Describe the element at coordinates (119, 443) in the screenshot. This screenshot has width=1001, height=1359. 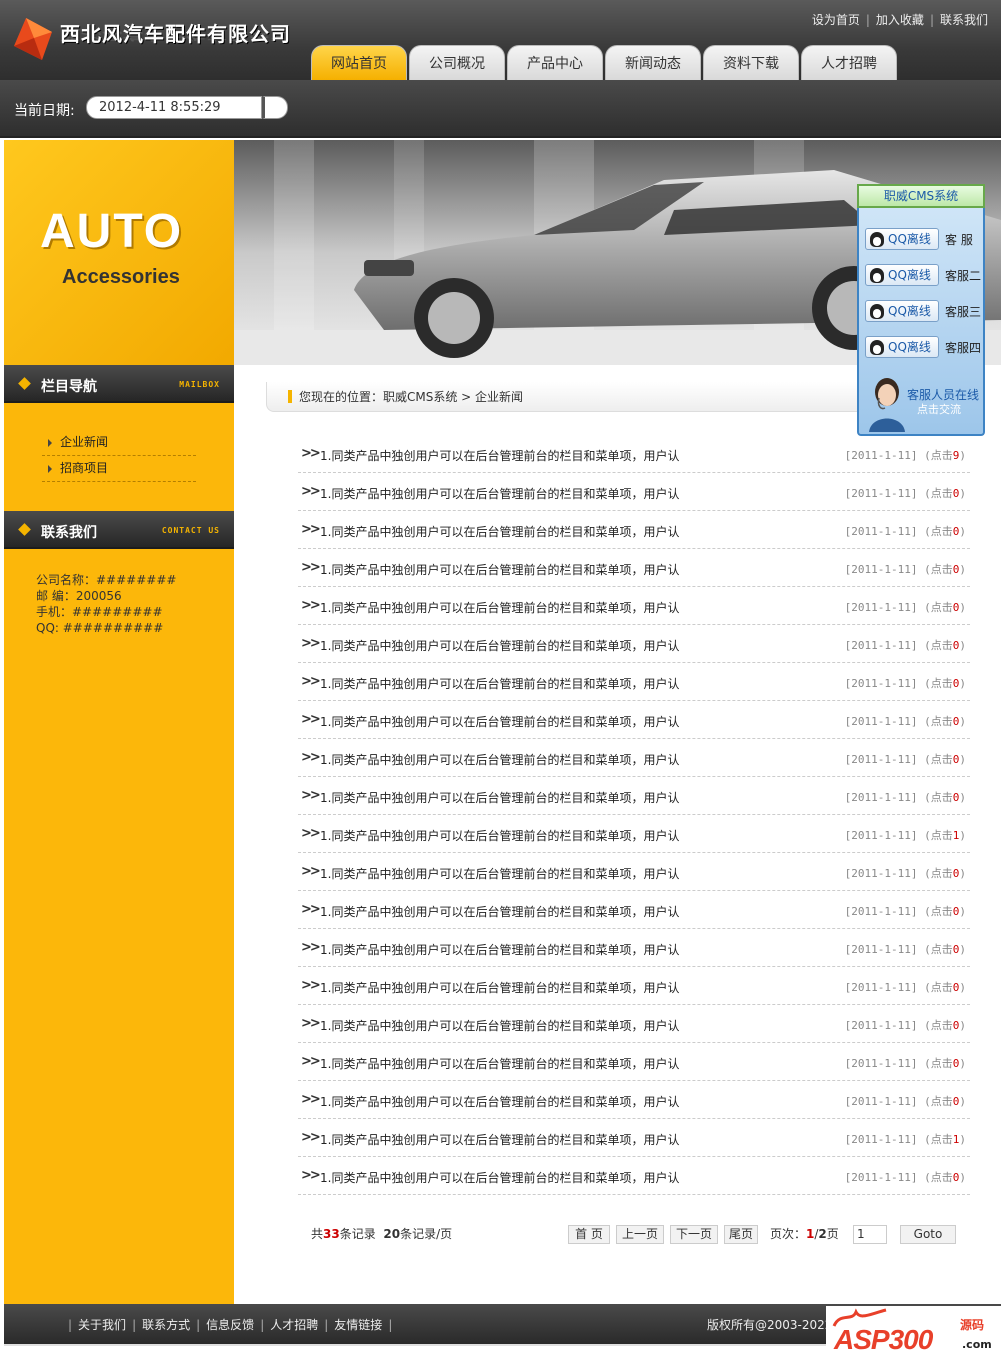
I see `sidebar-item-company-news: 企业新闻` at that location.